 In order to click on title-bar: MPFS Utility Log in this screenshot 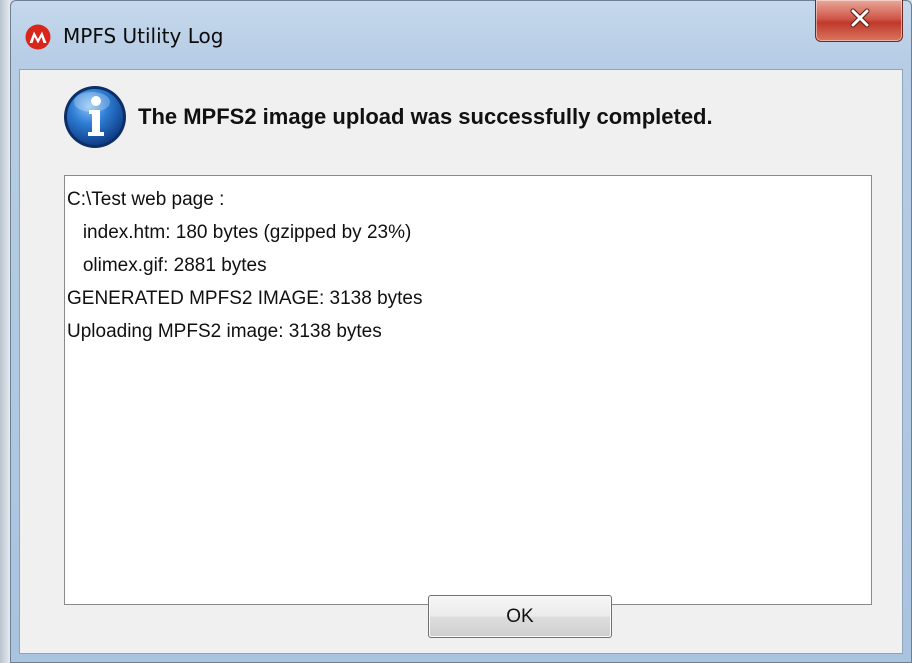, I will do `click(461, 34)`.